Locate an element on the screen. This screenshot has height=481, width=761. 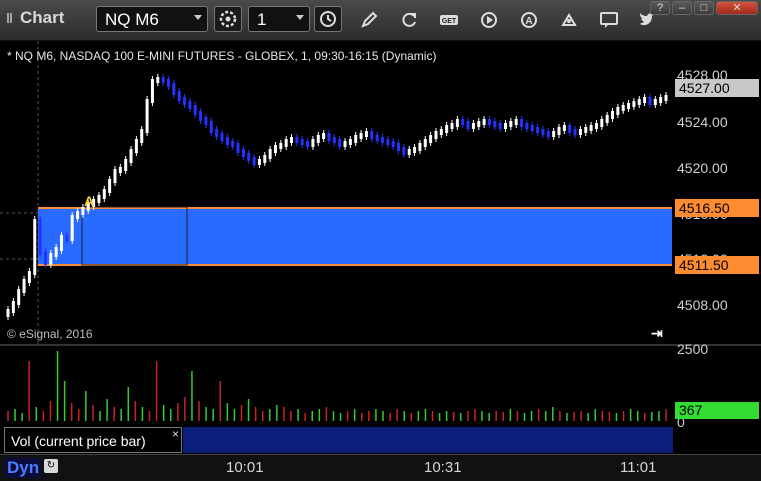
chat-icon is located at coordinates (609, 20).